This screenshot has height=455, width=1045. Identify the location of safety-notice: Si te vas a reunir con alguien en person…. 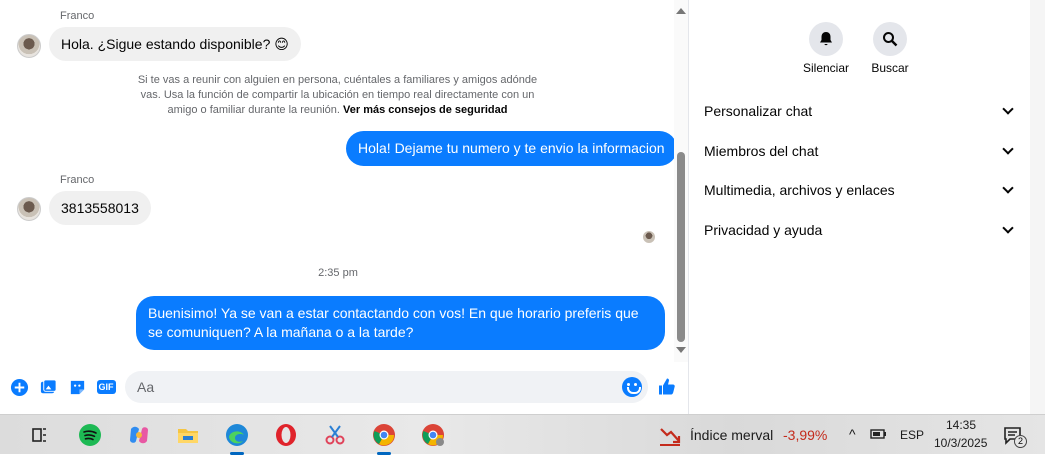
(337, 95).